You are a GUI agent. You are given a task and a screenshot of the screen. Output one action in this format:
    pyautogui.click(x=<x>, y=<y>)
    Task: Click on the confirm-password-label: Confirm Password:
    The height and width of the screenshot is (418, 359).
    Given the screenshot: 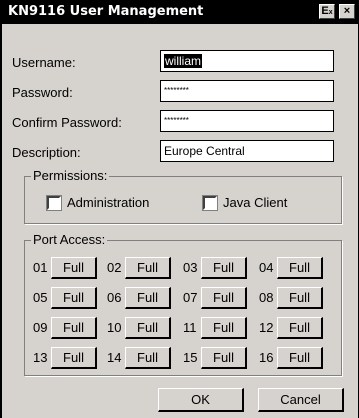 What is the action you would take?
    pyautogui.click(x=67, y=122)
    